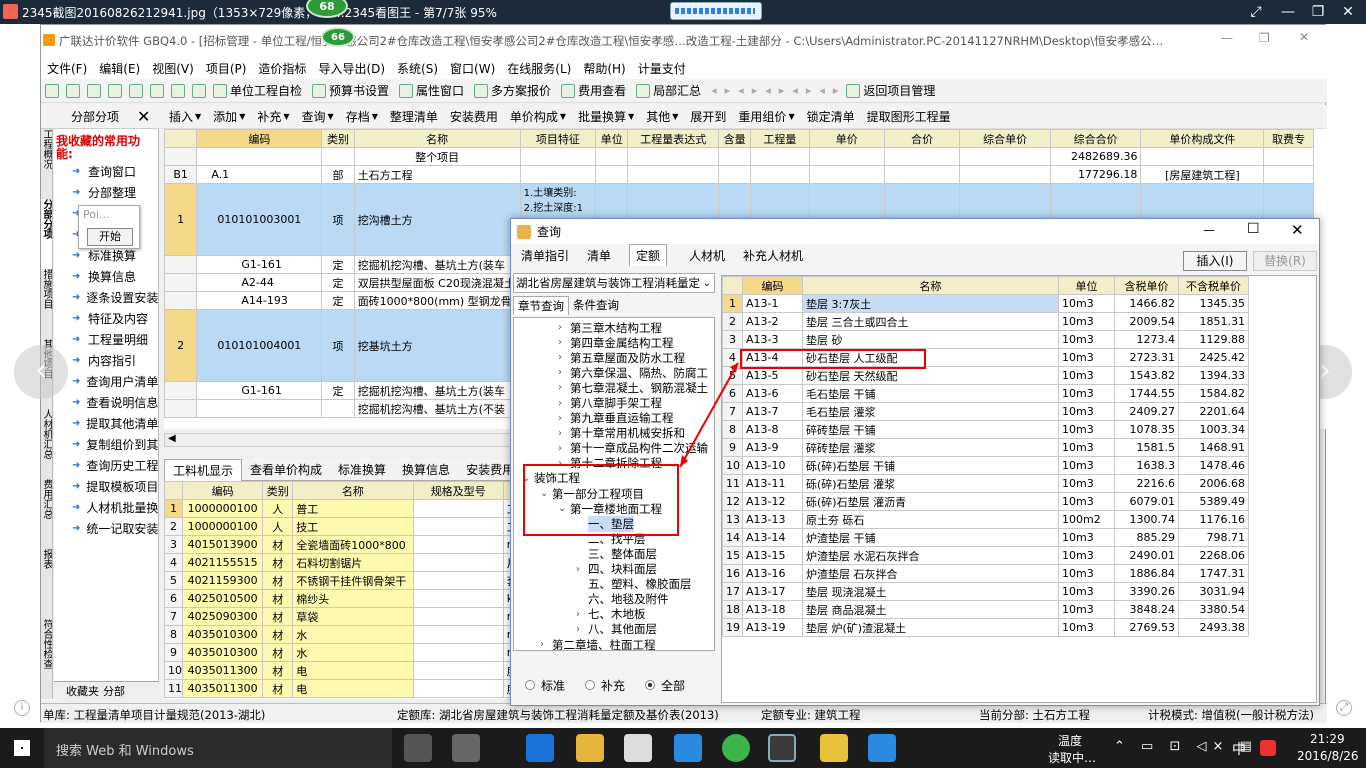 This screenshot has width=1366, height=768. What do you see at coordinates (46, 164) in the screenshot?
I see `vertical-tab: 工程概况` at bounding box center [46, 164].